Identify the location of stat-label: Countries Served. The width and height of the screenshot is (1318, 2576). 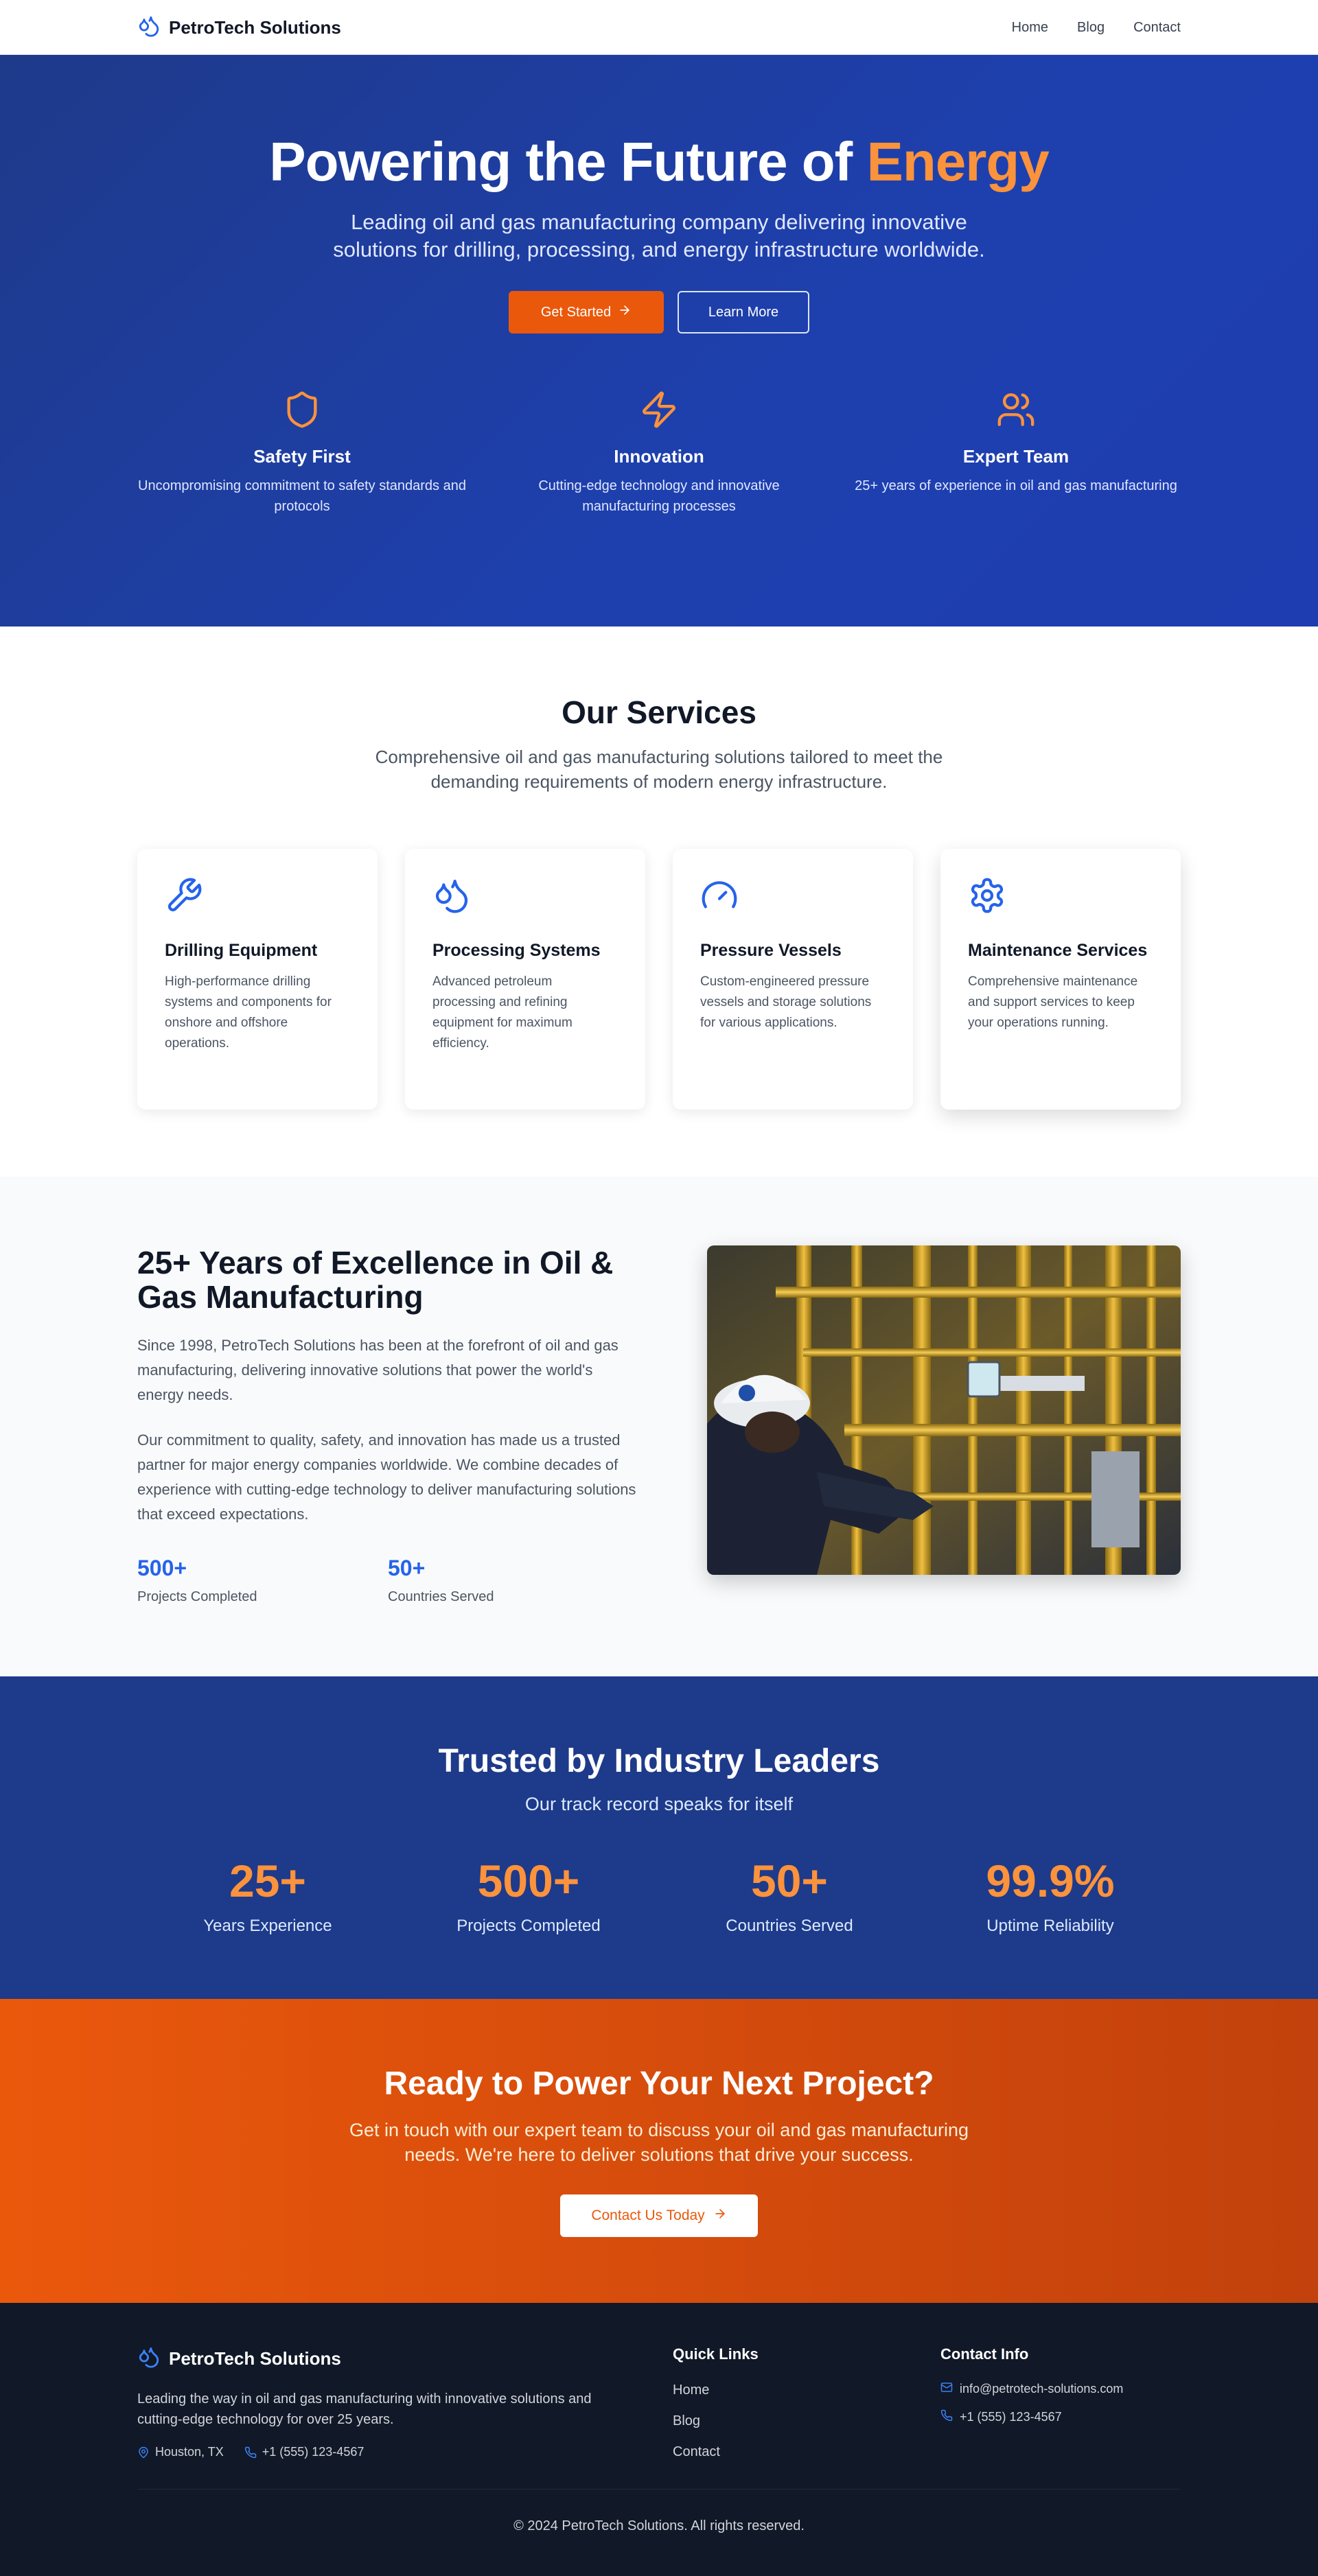
(441, 1596).